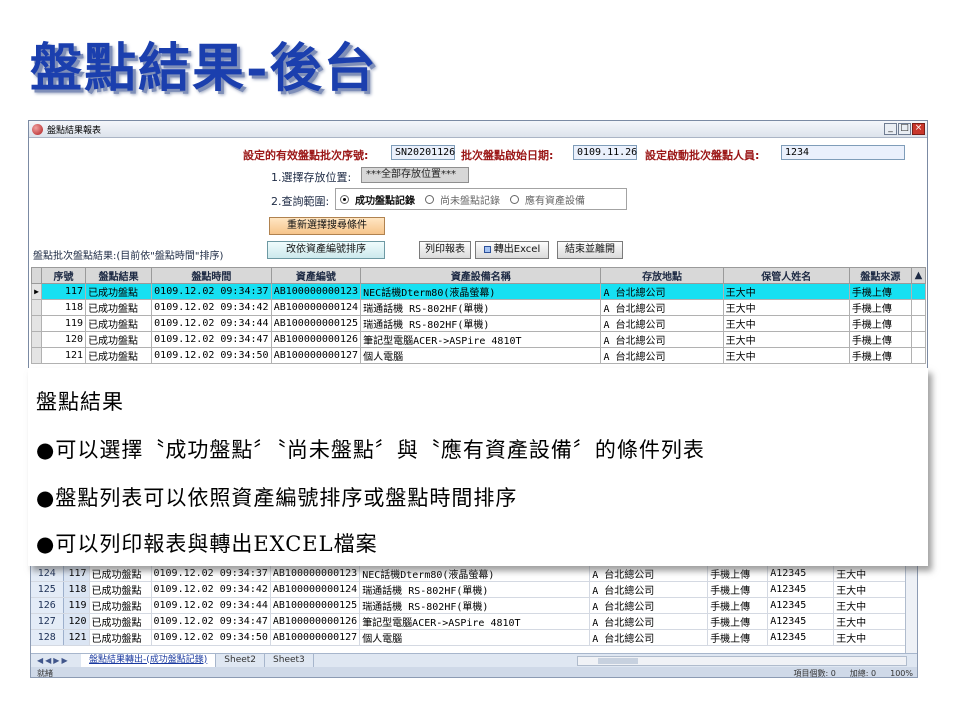  What do you see at coordinates (37, 129) in the screenshot?
I see `app-icon` at bounding box center [37, 129].